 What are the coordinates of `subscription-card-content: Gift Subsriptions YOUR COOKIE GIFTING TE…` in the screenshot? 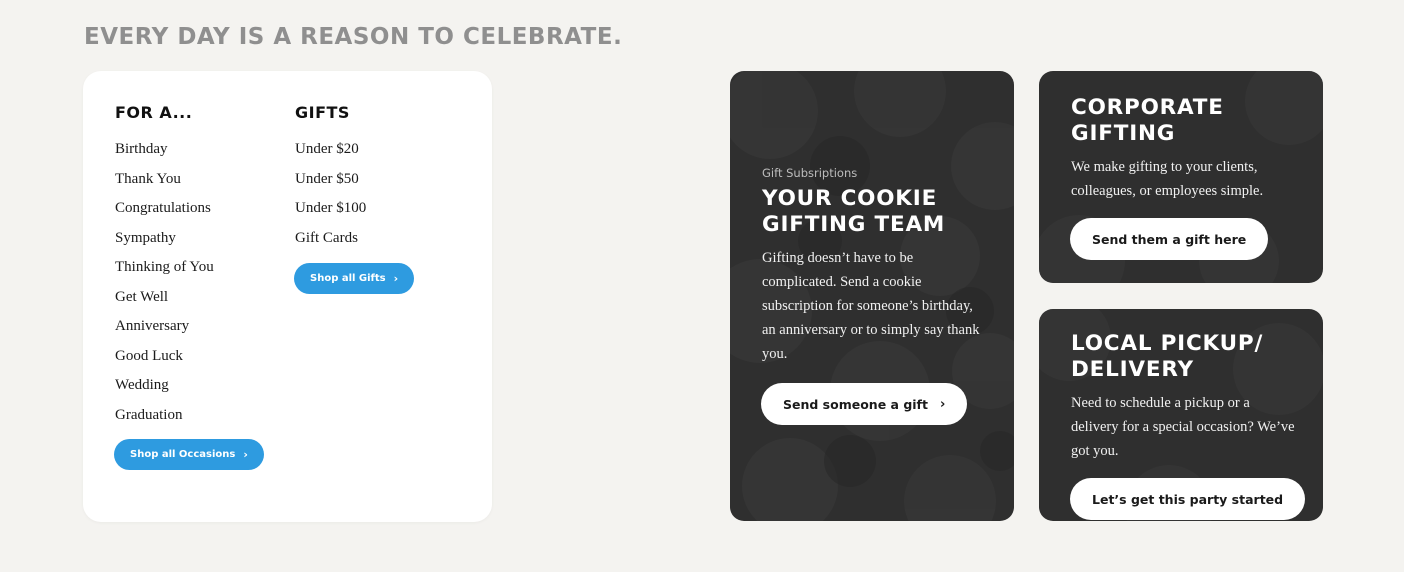 It's located at (875, 295).